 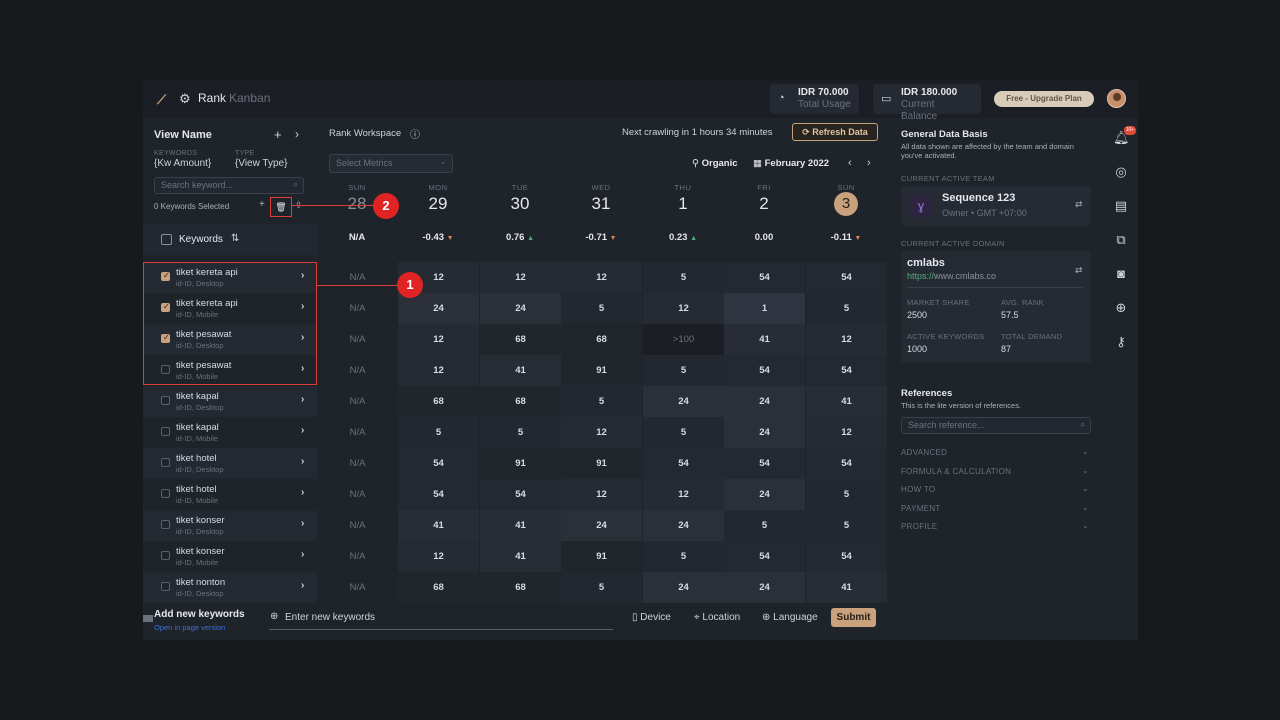 I want to click on prev-week-icon: ‹, so click(x=850, y=163).